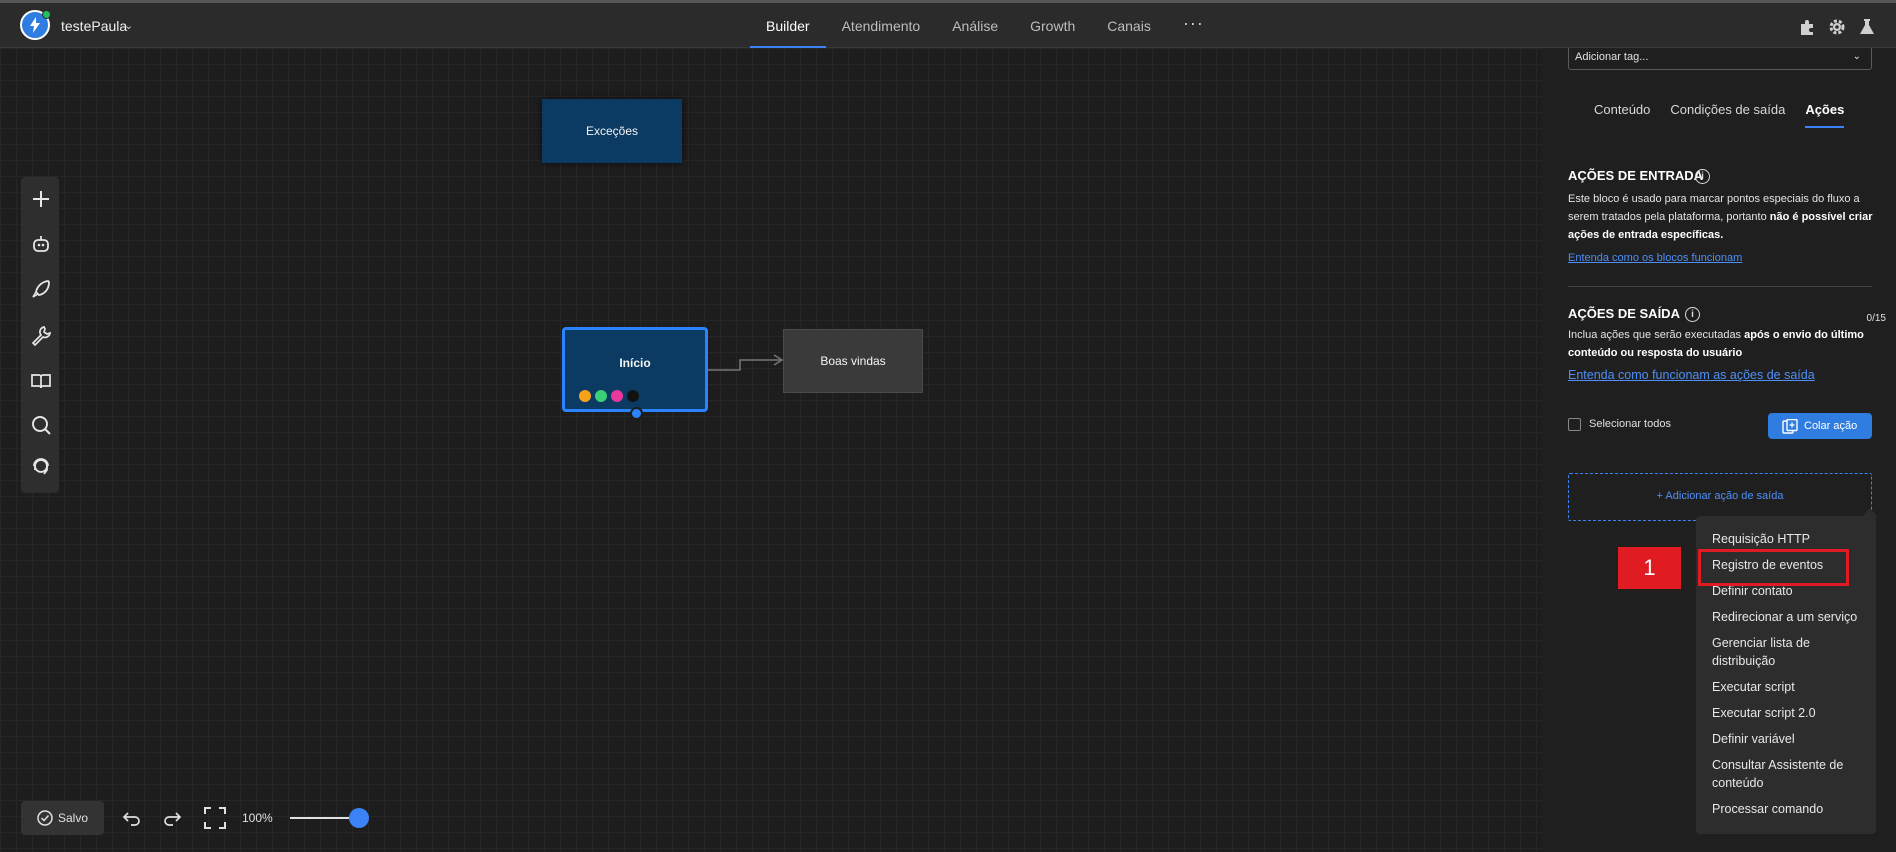  Describe the element at coordinates (635, 363) in the screenshot. I see `block-title: Início` at that location.